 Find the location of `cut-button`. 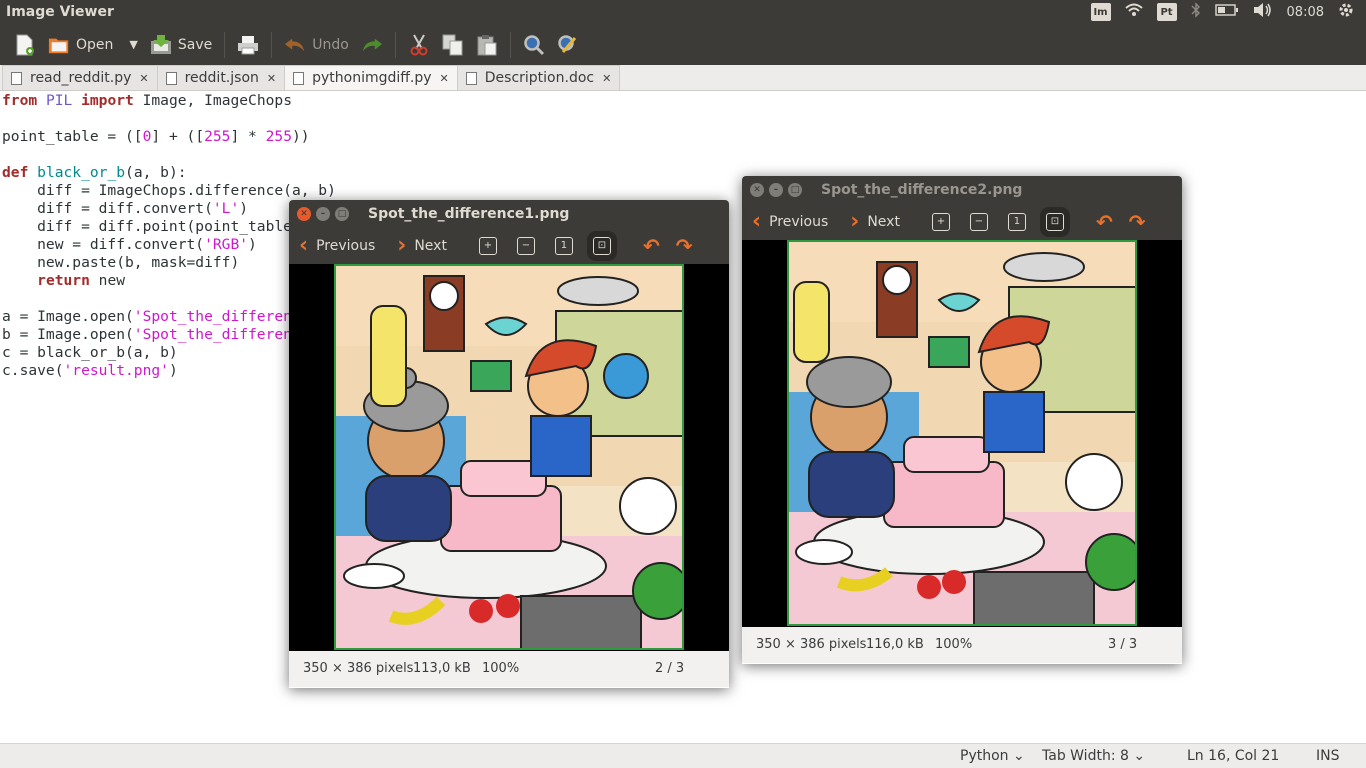

cut-button is located at coordinates (419, 45).